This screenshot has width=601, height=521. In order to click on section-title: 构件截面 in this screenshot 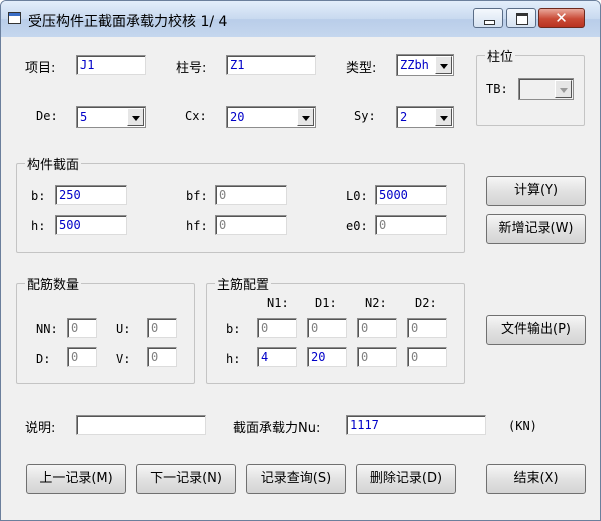, I will do `click(53, 163)`.